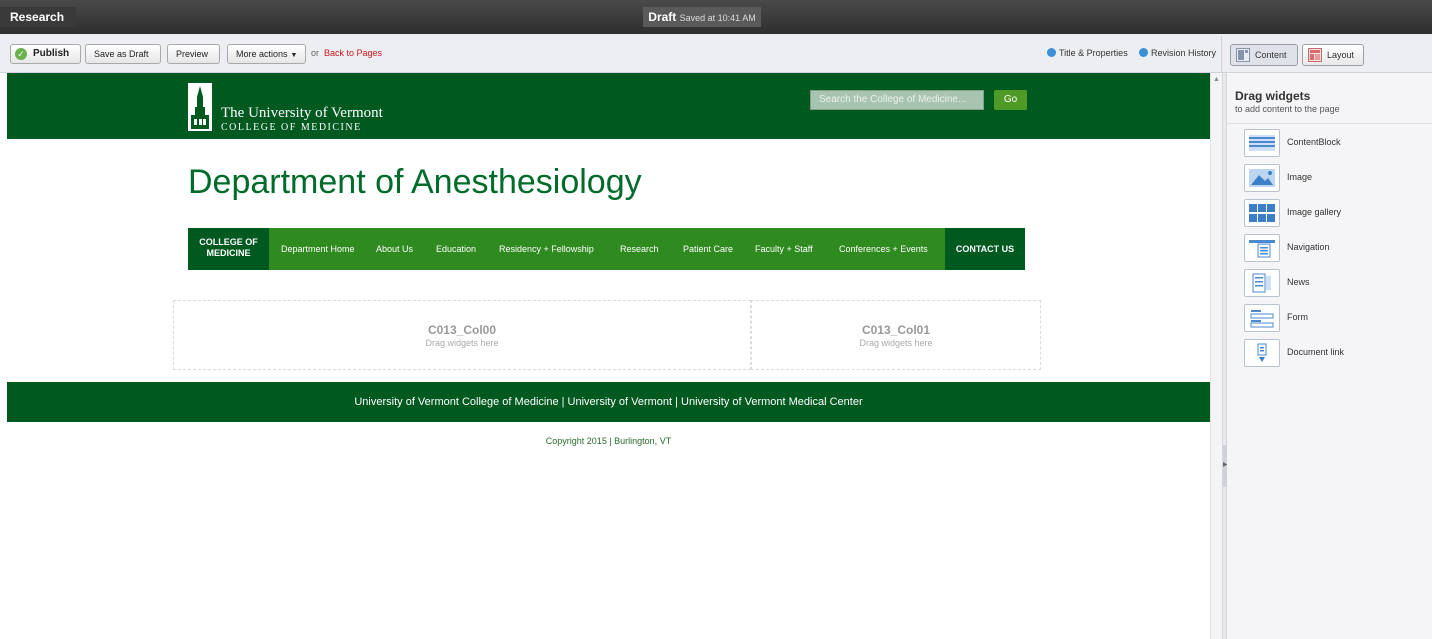 Image resolution: width=1432 pixels, height=639 pixels. I want to click on save-draft-button: Save as Draft, so click(123, 54).